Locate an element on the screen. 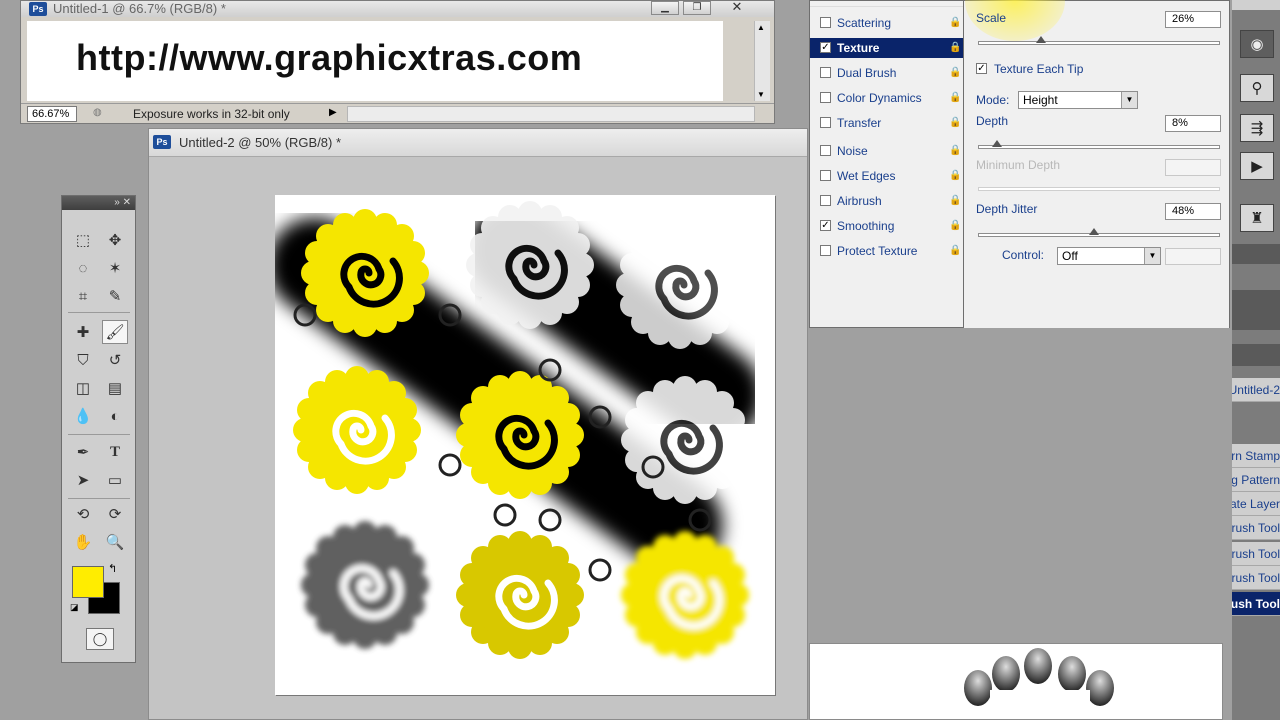  magic-wand-tool-icon: ✶ is located at coordinates (115, 268).